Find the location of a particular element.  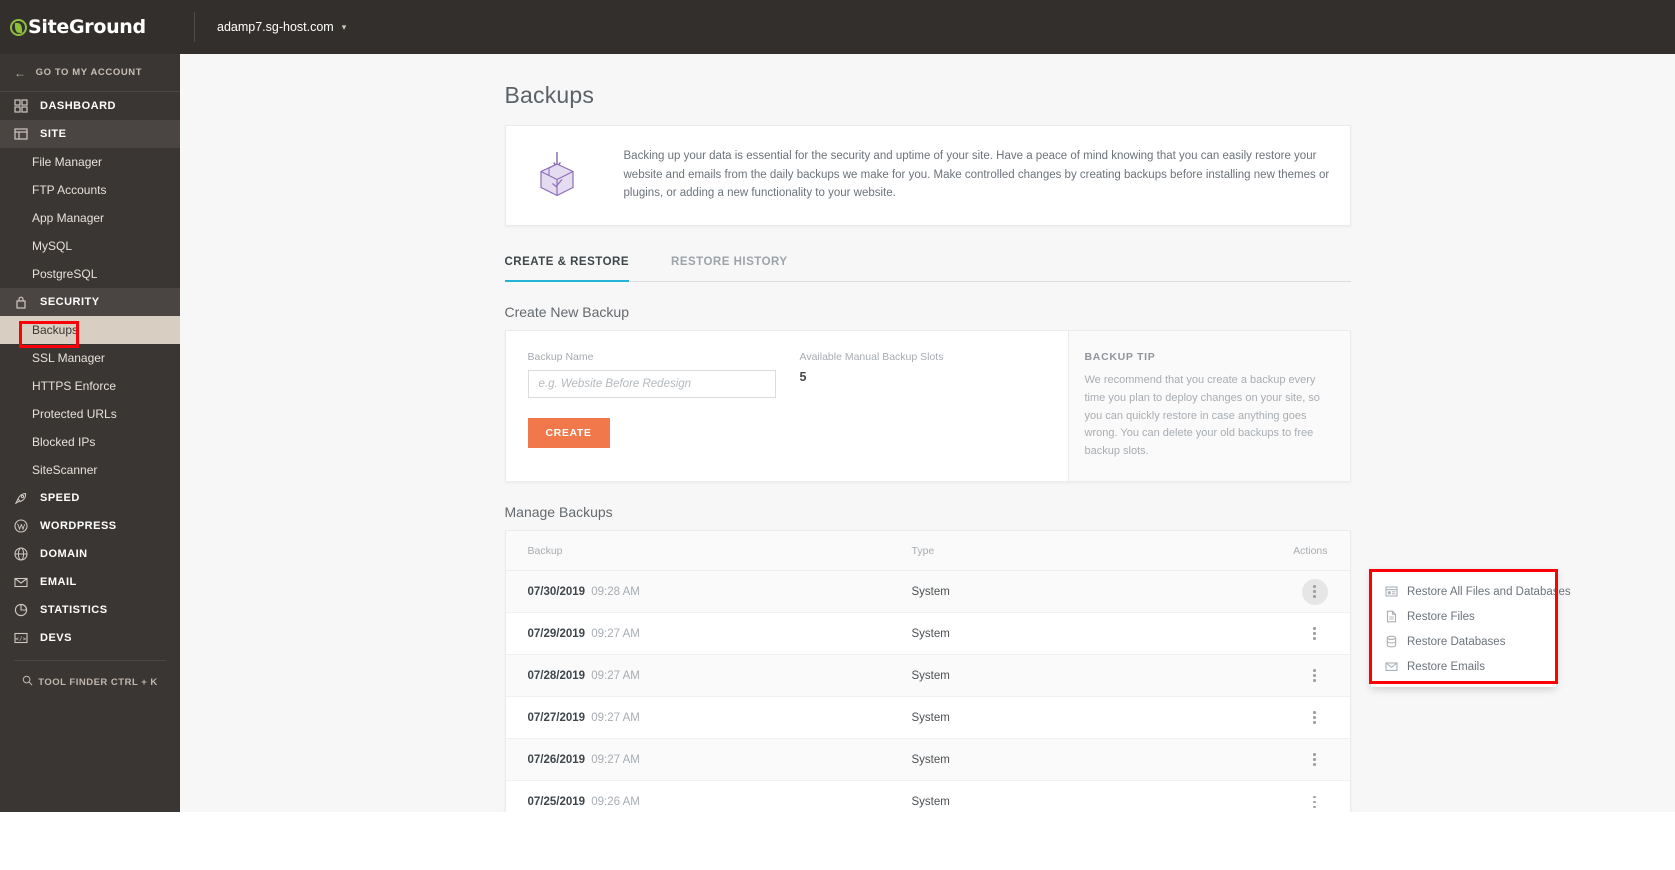

type-cell: System is located at coordinates (930, 591).